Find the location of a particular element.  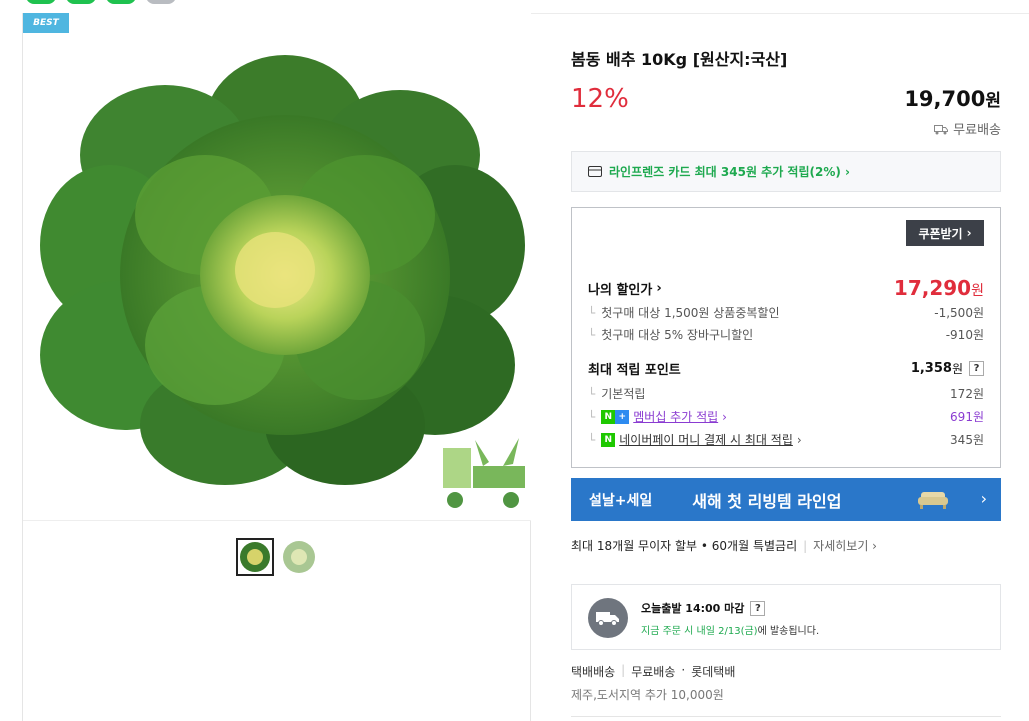

shipping-method: 택배배송 | 무료배송 · 롯데택배 is located at coordinates (653, 671).